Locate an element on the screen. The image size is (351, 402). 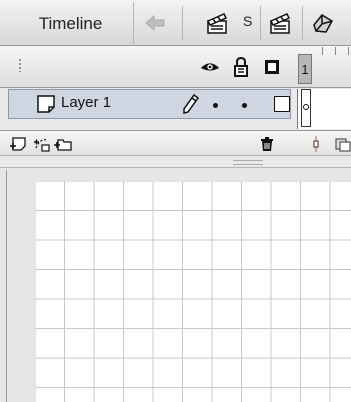
center-frame-icon is located at coordinates (316, 144).